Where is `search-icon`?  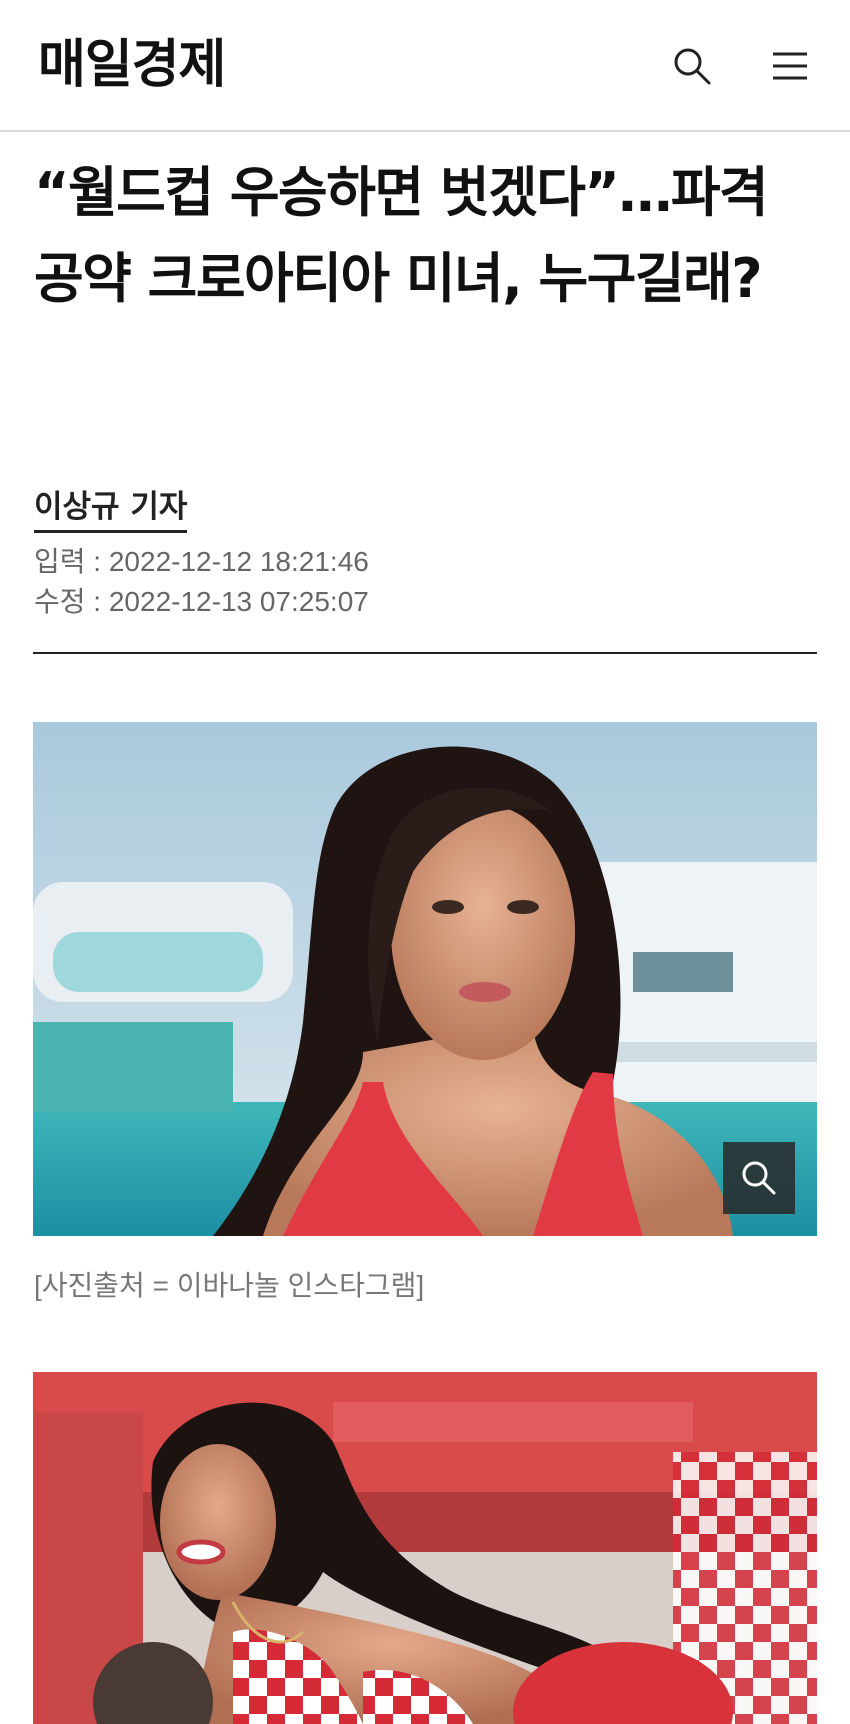 search-icon is located at coordinates (692, 66).